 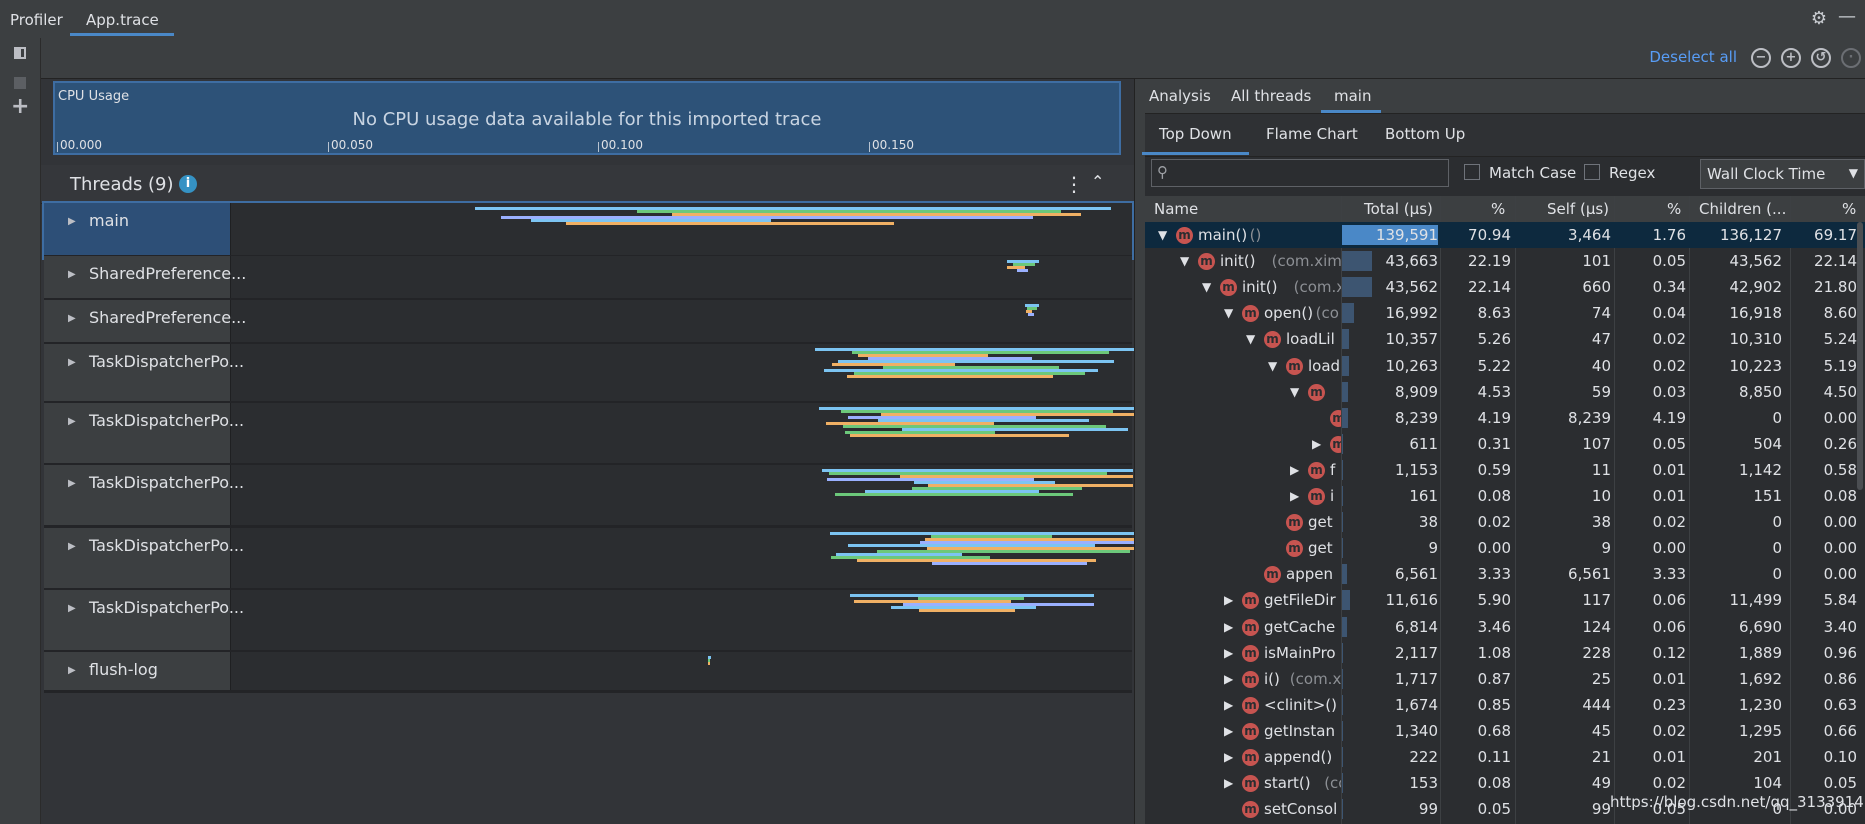 I want to click on thread-row: ▶ main, so click(x=588, y=230).